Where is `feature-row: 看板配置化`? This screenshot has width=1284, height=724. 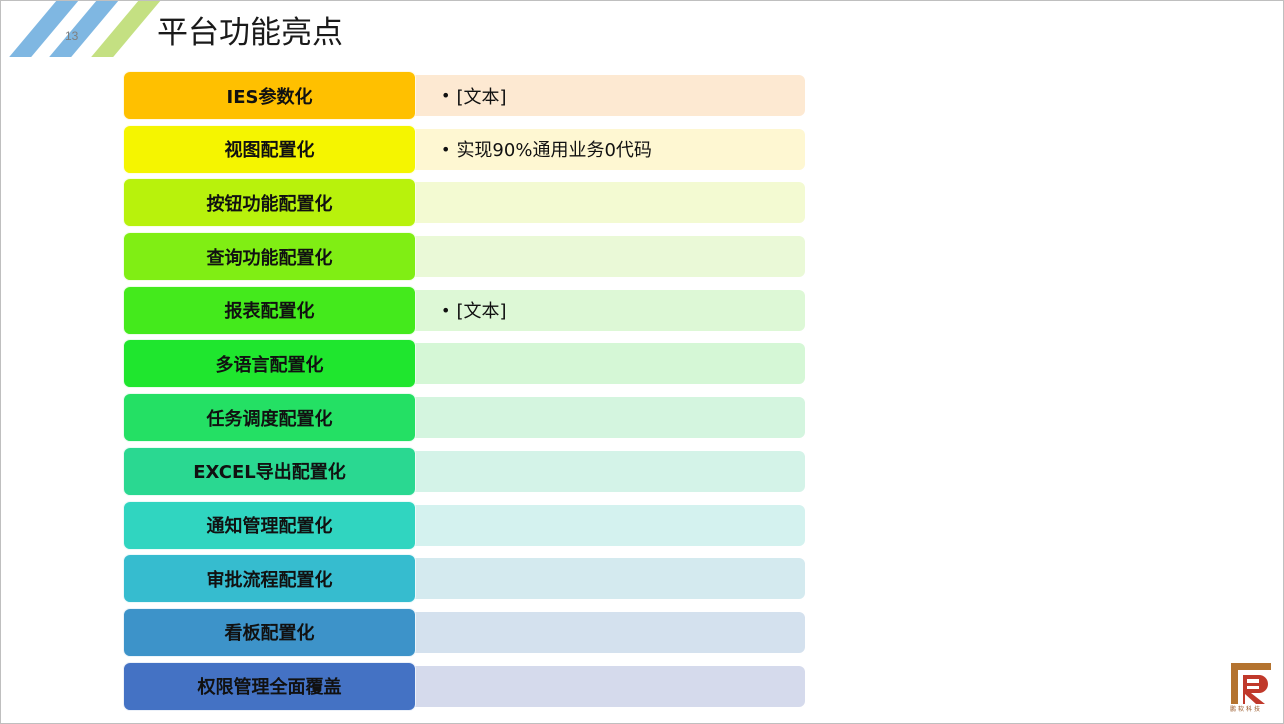 feature-row: 看板配置化 is located at coordinates (465, 632).